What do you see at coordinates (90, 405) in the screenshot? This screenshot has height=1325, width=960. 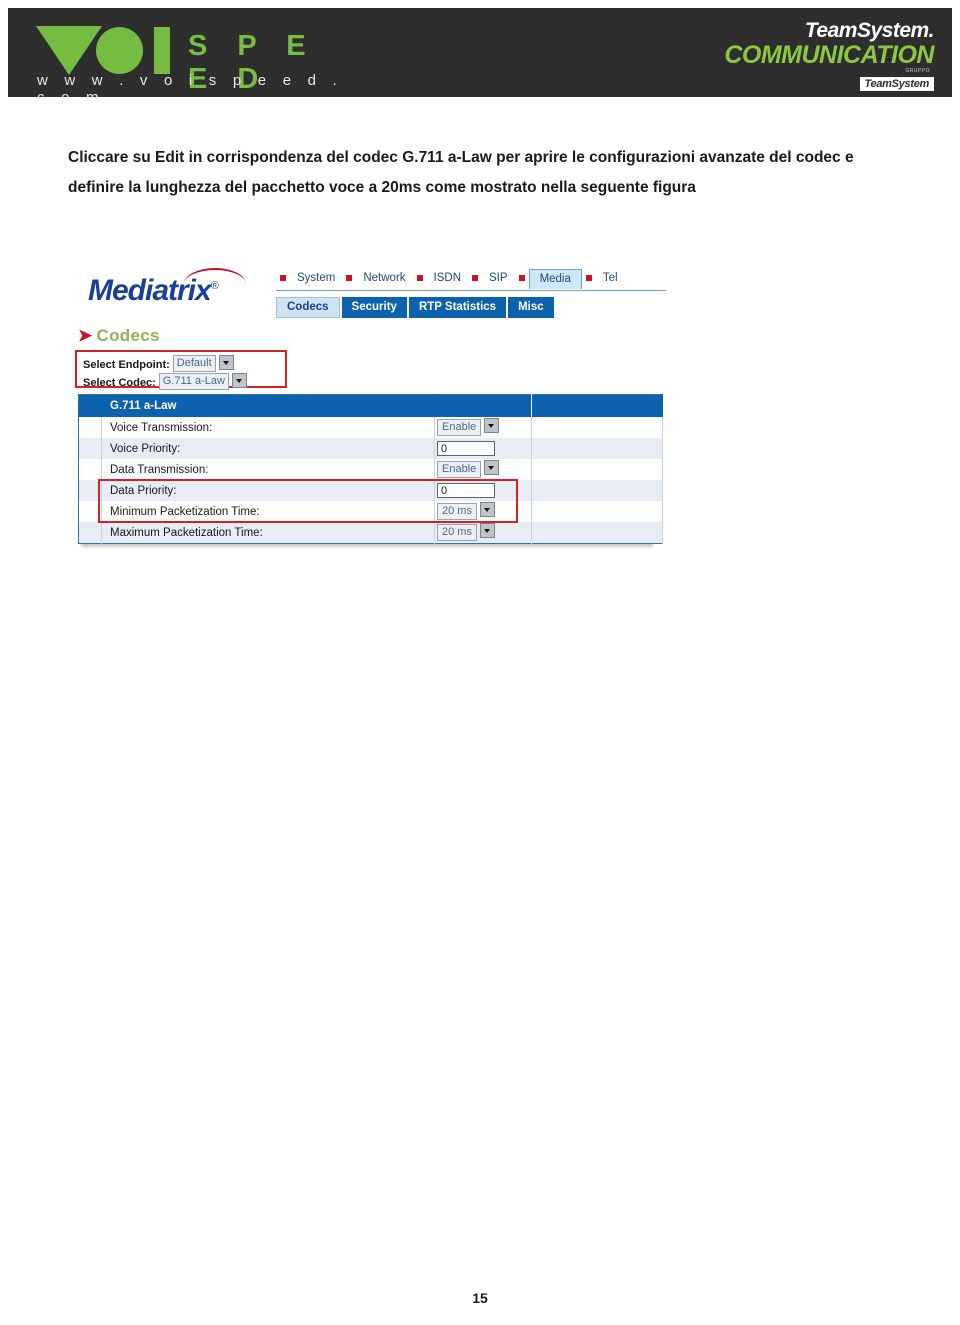 I see `header-gutter-cell` at bounding box center [90, 405].